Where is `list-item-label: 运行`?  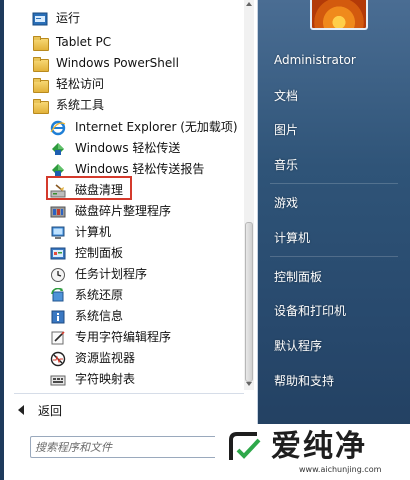 list-item-label: 运行 is located at coordinates (68, 18).